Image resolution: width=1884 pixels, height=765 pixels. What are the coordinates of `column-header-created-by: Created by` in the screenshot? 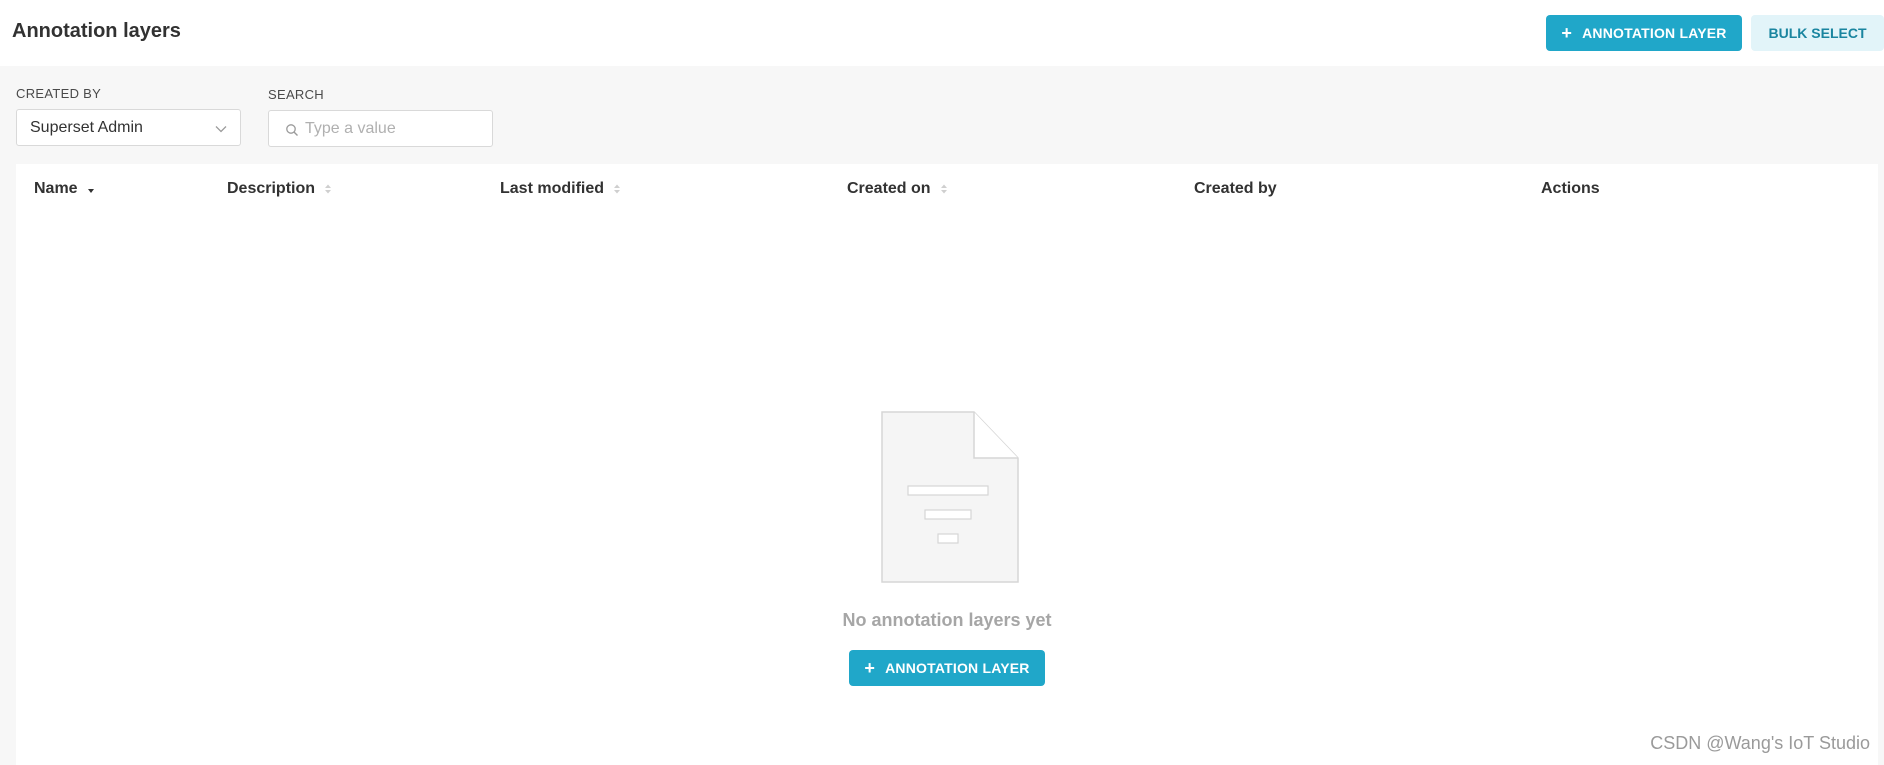 It's located at (1235, 189).